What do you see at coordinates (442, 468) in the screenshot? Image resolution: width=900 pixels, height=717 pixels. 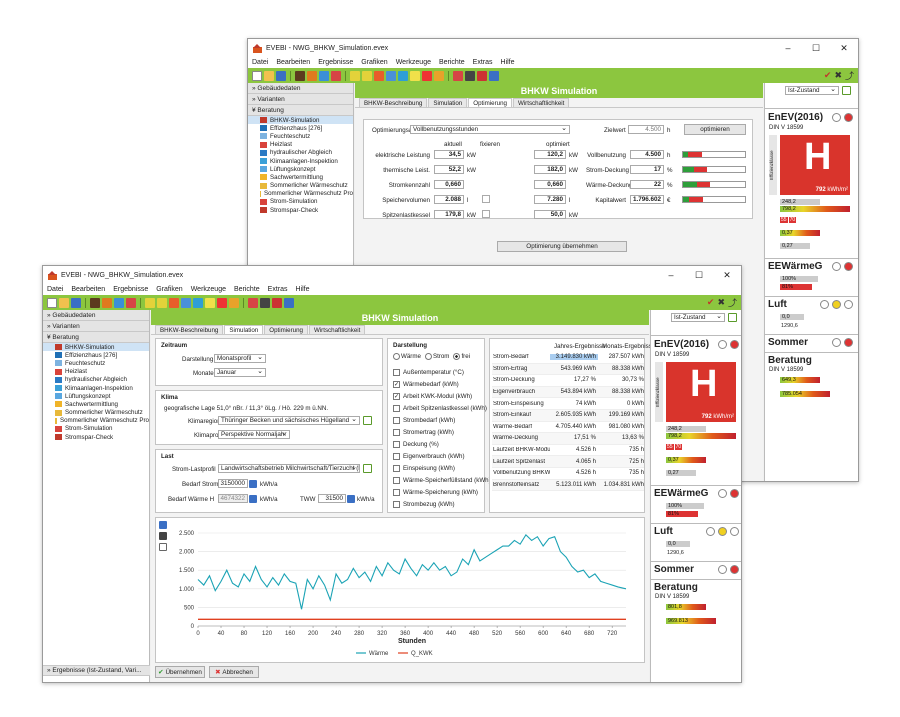 I see `checkbox-row: Einspeisung (kWh)` at bounding box center [442, 468].